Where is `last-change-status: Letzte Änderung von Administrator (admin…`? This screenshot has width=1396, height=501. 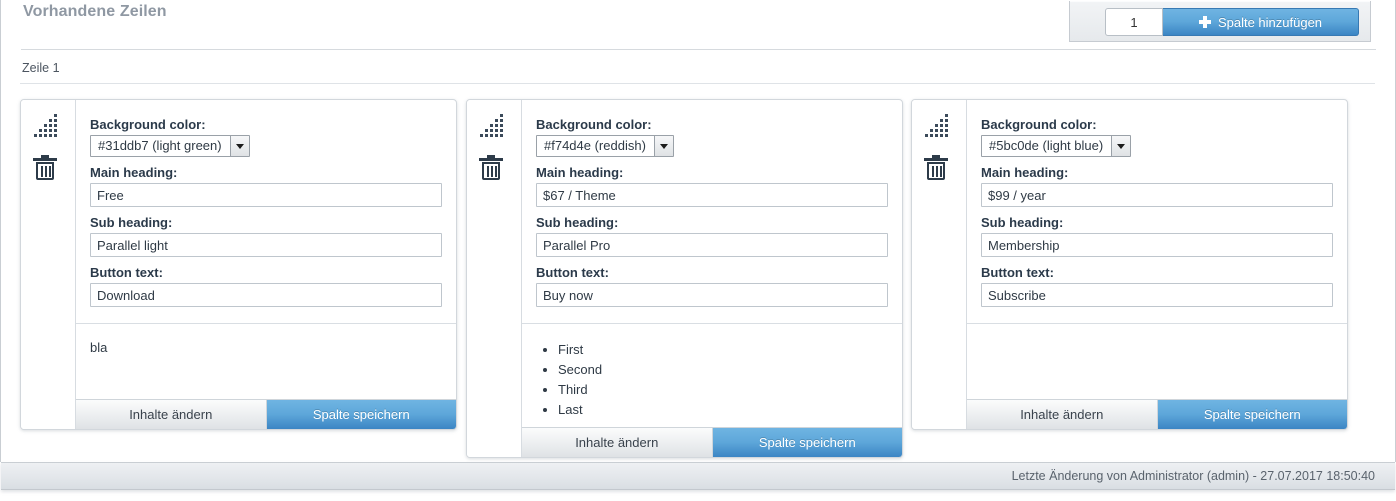 last-change-status: Letzte Änderung von Administrator (admin… is located at coordinates (1193, 476).